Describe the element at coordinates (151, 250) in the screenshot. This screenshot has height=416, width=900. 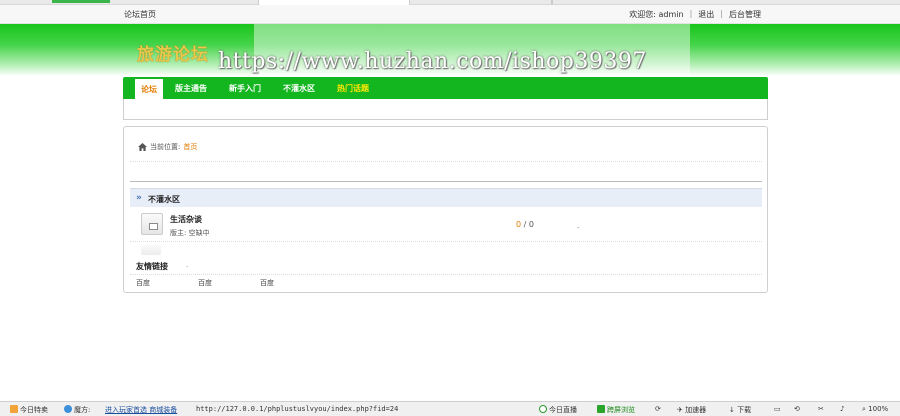
I see `links-icon` at that location.